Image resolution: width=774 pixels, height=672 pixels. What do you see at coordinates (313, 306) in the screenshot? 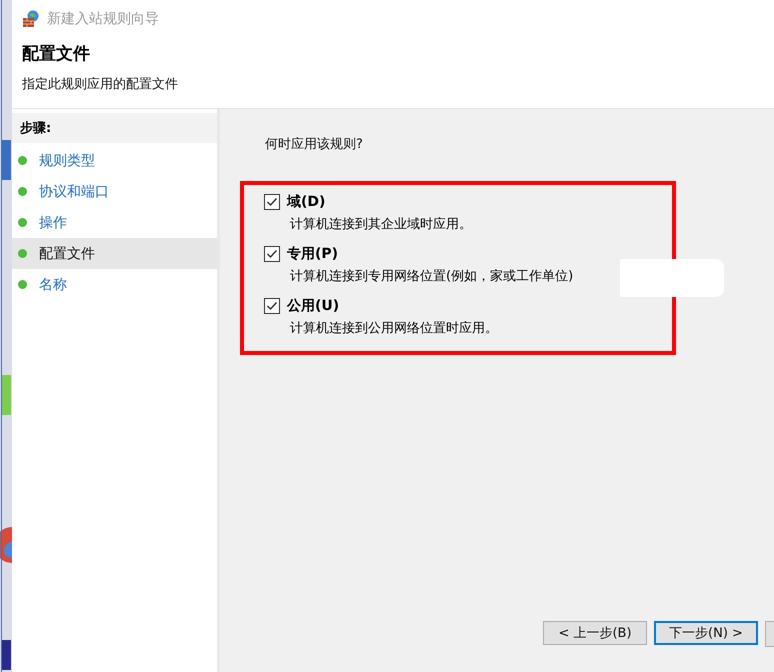
I see `option-label: 公用(U)` at bounding box center [313, 306].